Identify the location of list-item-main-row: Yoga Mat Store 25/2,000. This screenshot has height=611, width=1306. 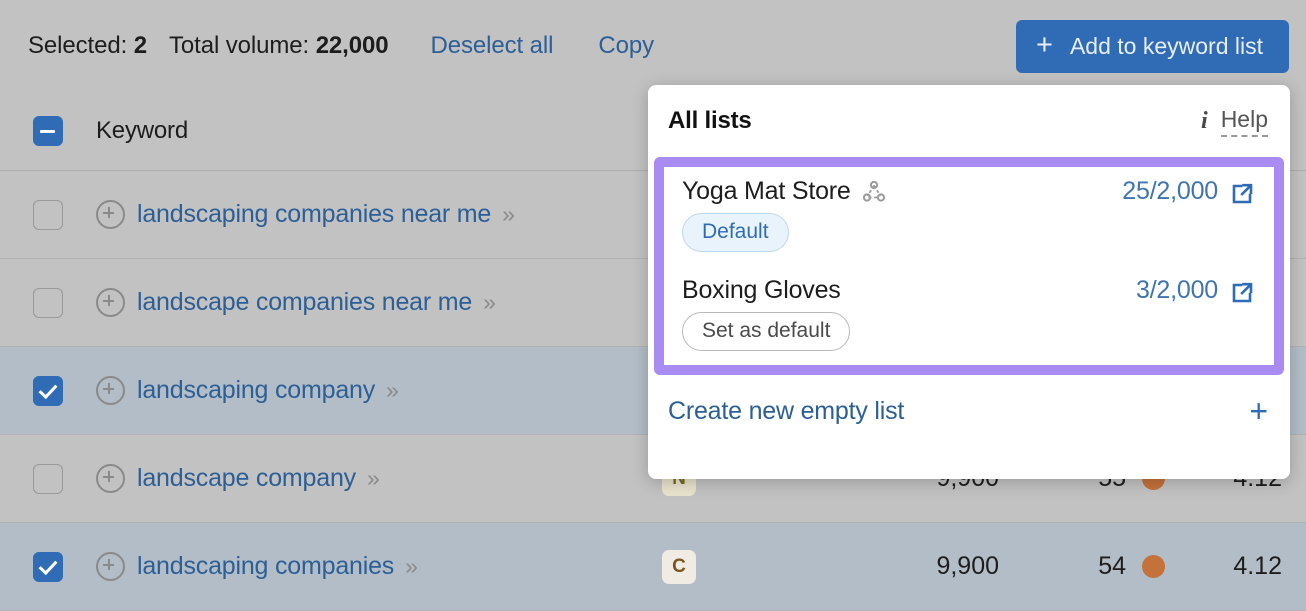
(968, 191).